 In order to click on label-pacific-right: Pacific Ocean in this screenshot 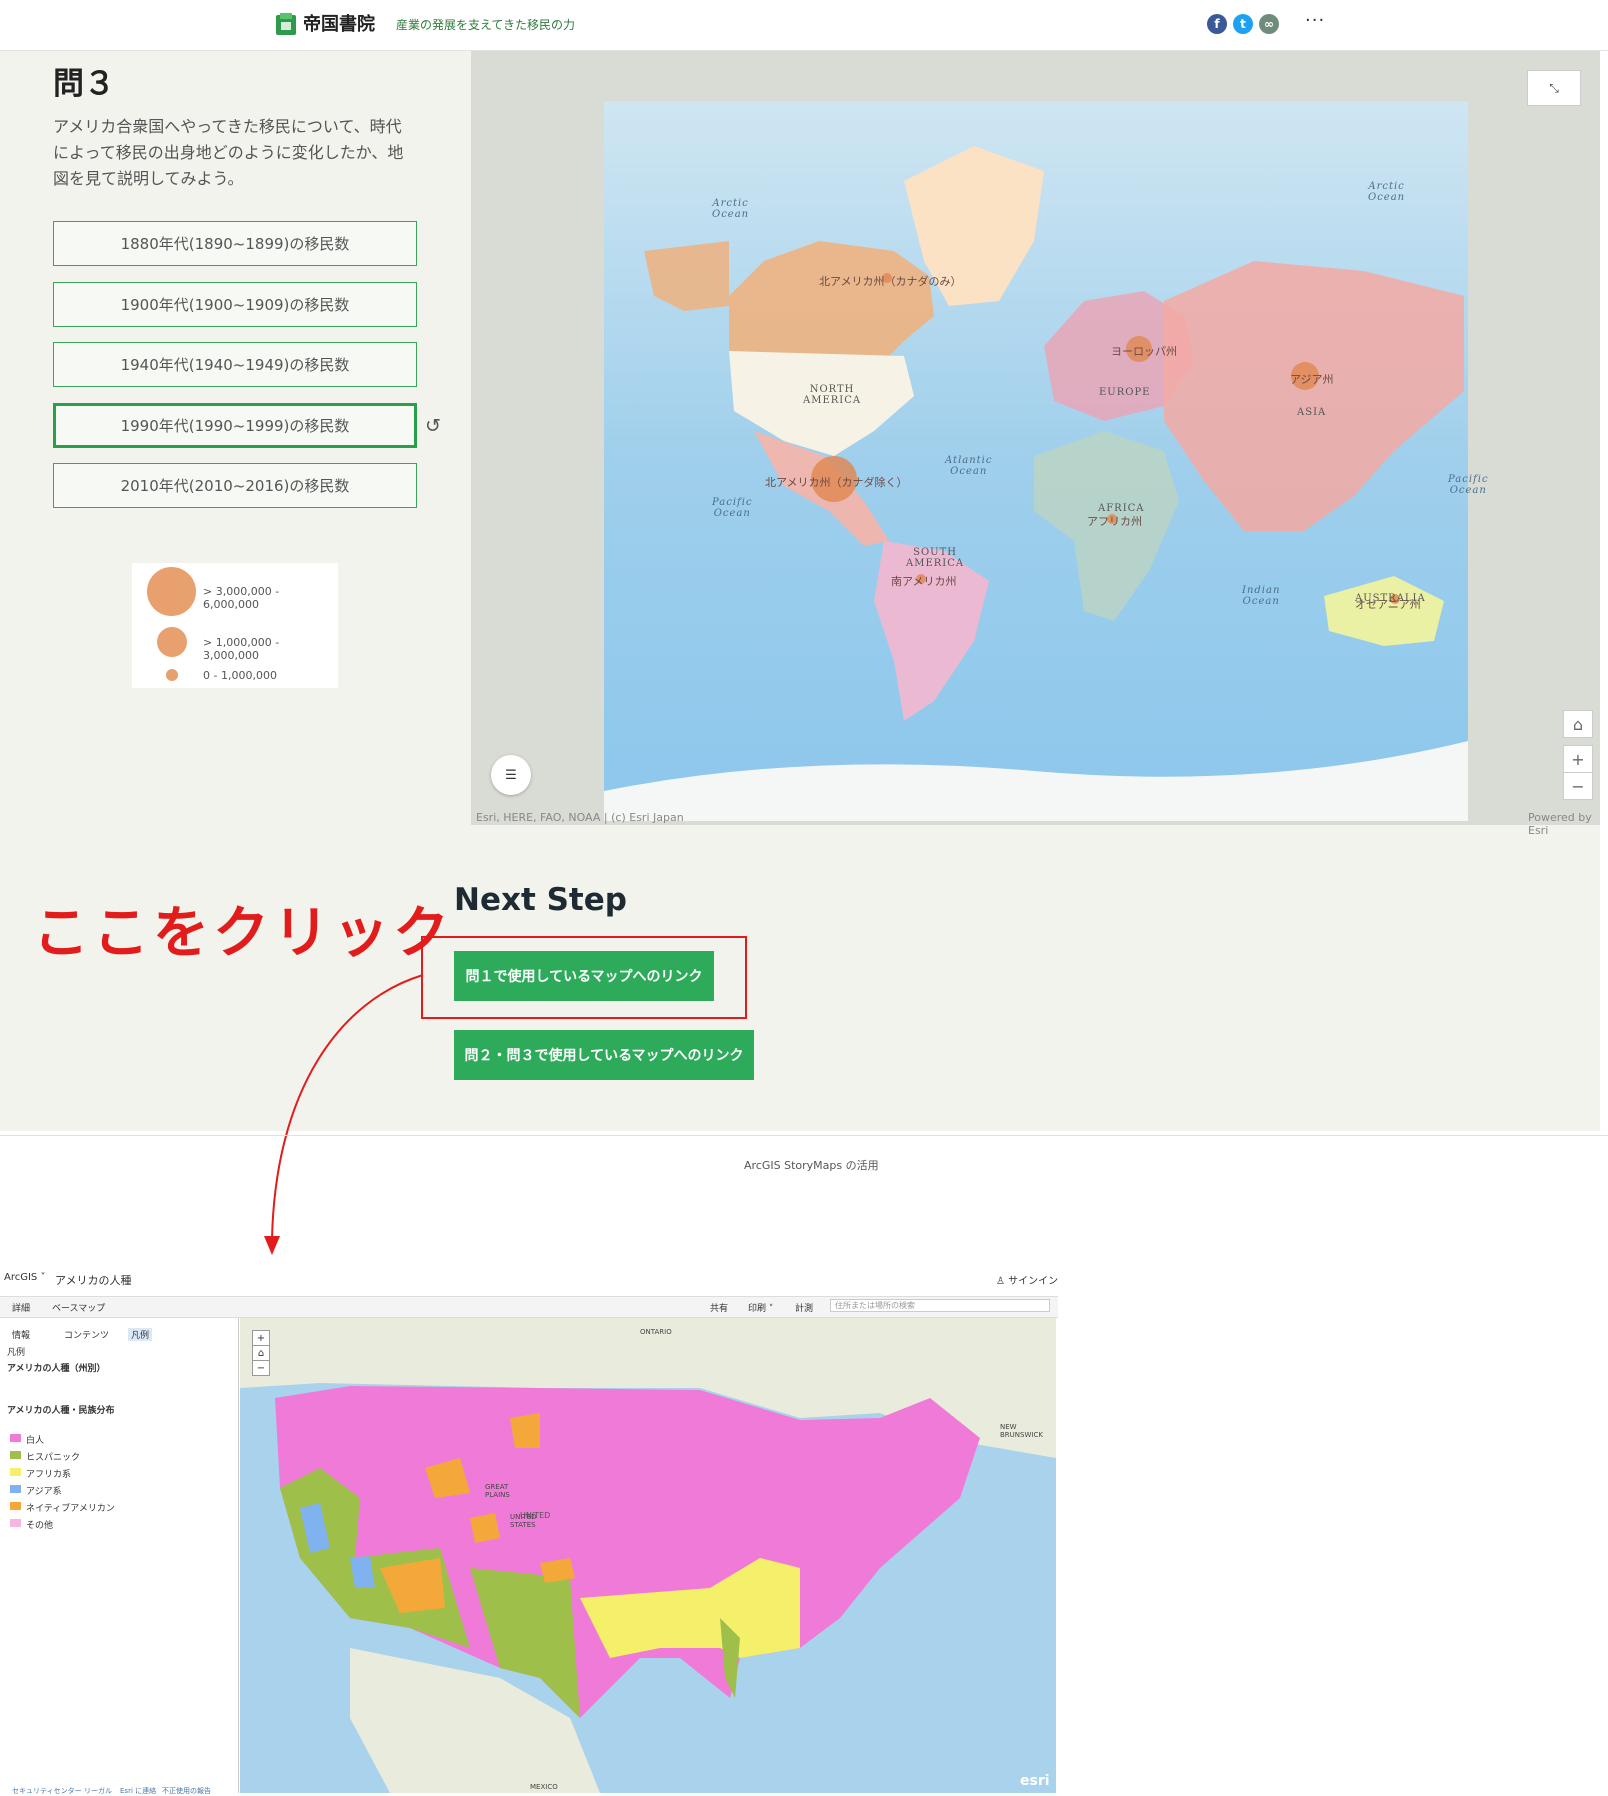, I will do `click(1468, 485)`.